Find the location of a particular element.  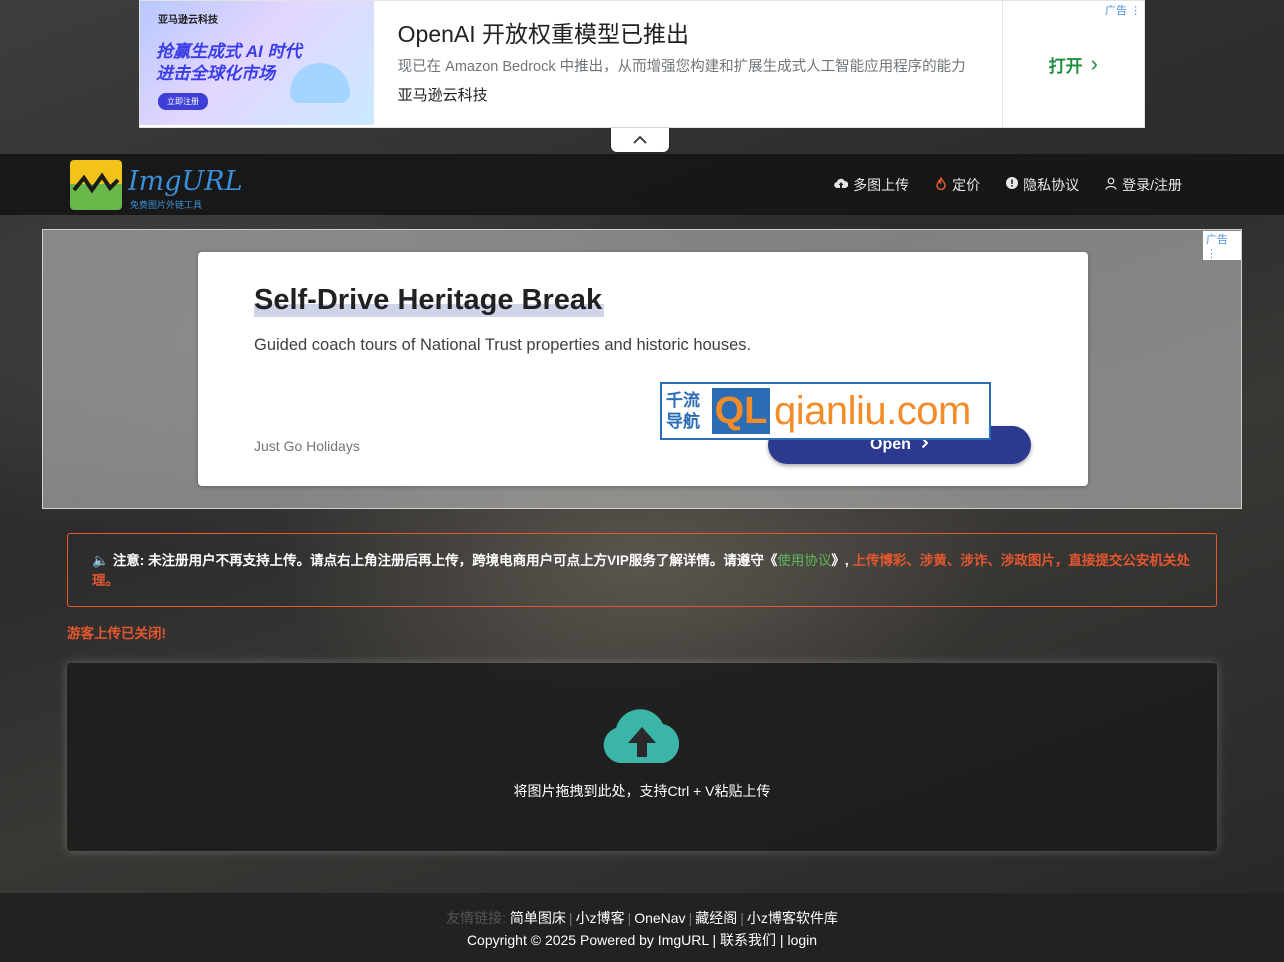

notice-text-end: 》, is located at coordinates (840, 560).